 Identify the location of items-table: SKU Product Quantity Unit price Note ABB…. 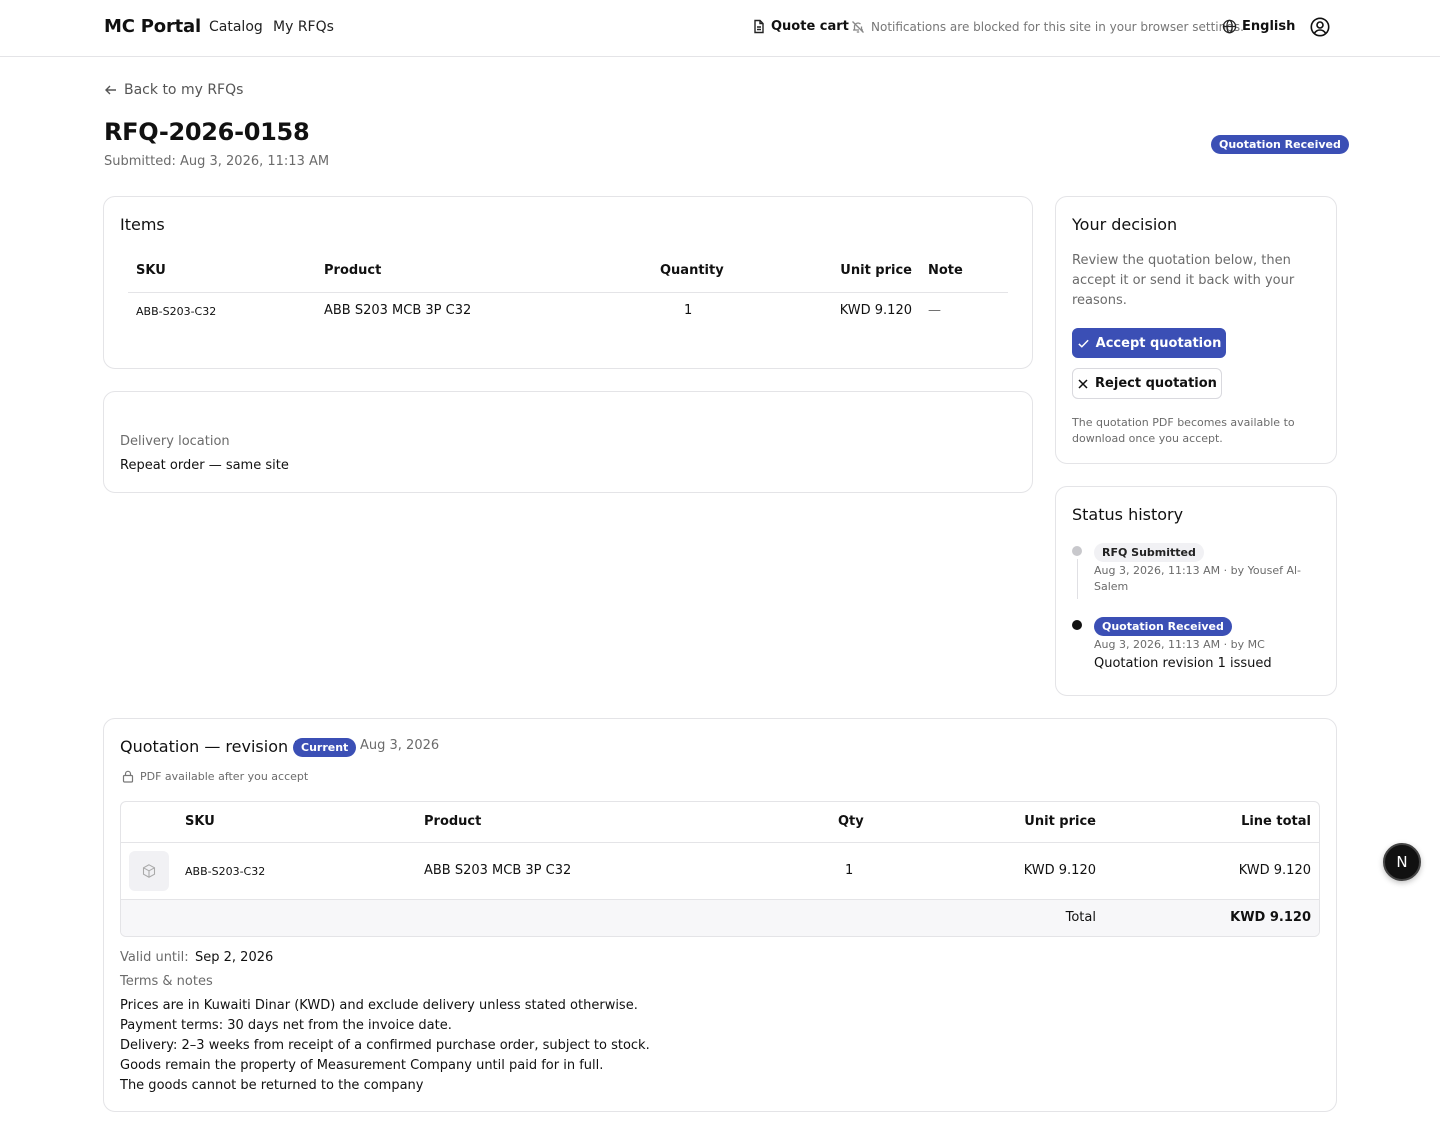
(568, 293).